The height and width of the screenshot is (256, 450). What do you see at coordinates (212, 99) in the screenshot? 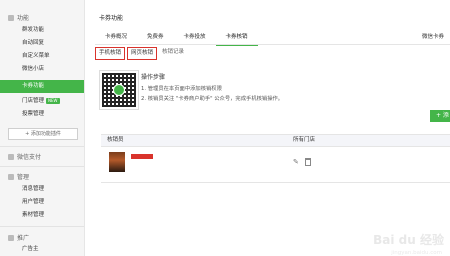
I see `step-2: 2. 核销员关注 "卡券商户助手" 公众号，完成手机核销操作。` at bounding box center [212, 99].